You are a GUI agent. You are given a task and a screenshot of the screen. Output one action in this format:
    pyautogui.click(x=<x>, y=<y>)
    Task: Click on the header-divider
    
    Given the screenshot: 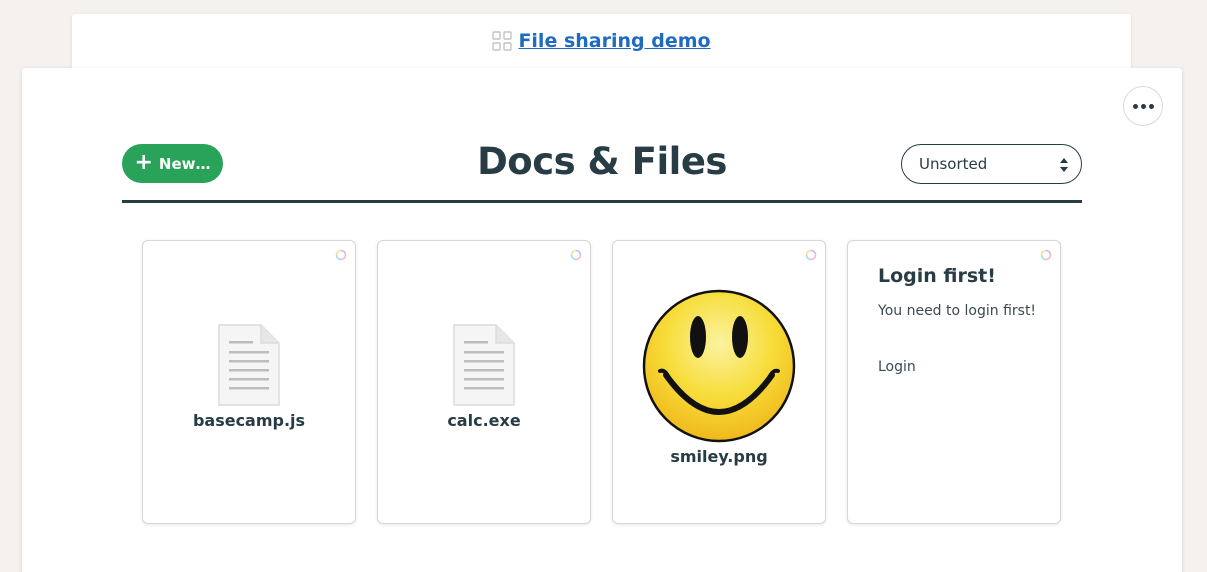 What is the action you would take?
    pyautogui.click(x=602, y=201)
    